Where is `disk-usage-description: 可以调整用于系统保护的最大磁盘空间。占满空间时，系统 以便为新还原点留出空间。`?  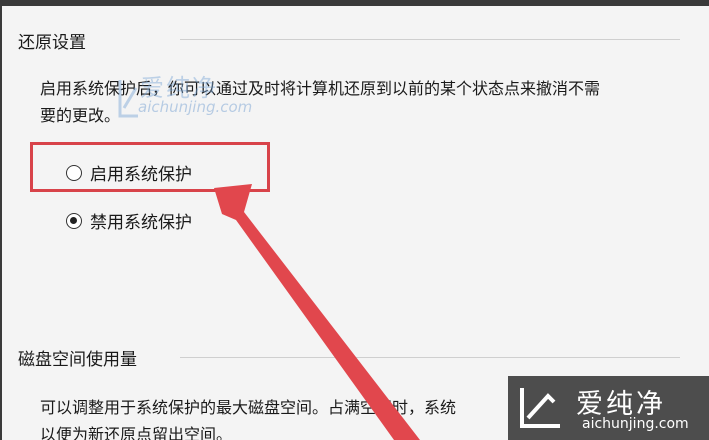
disk-usage-description: 可以调整用于系统保护的最大磁盘空间。占满空间时，系统 以便为新还原点留出空间。 is located at coordinates (280, 417).